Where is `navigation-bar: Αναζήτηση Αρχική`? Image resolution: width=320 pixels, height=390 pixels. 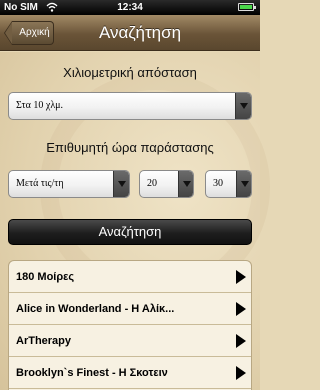 navigation-bar: Αναζήτηση Αρχική is located at coordinates (130, 33).